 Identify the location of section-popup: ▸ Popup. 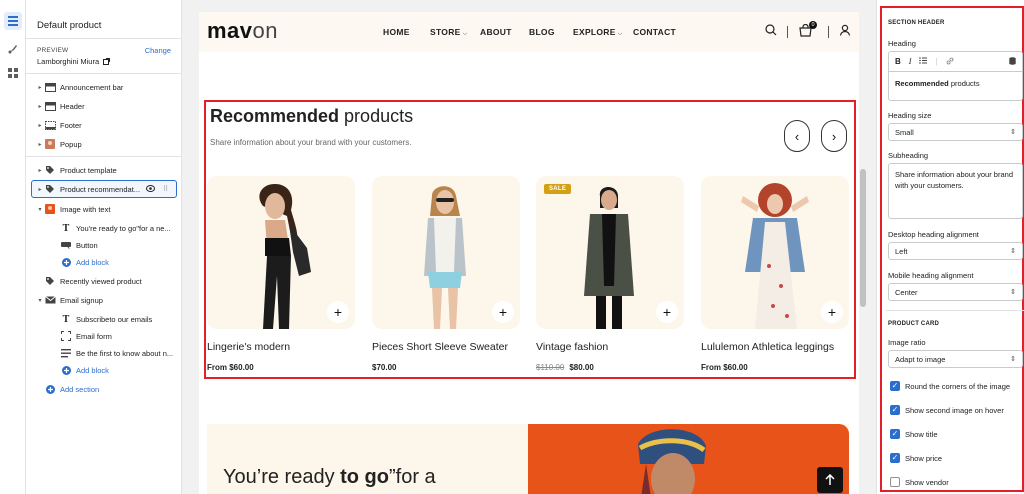
(104, 144).